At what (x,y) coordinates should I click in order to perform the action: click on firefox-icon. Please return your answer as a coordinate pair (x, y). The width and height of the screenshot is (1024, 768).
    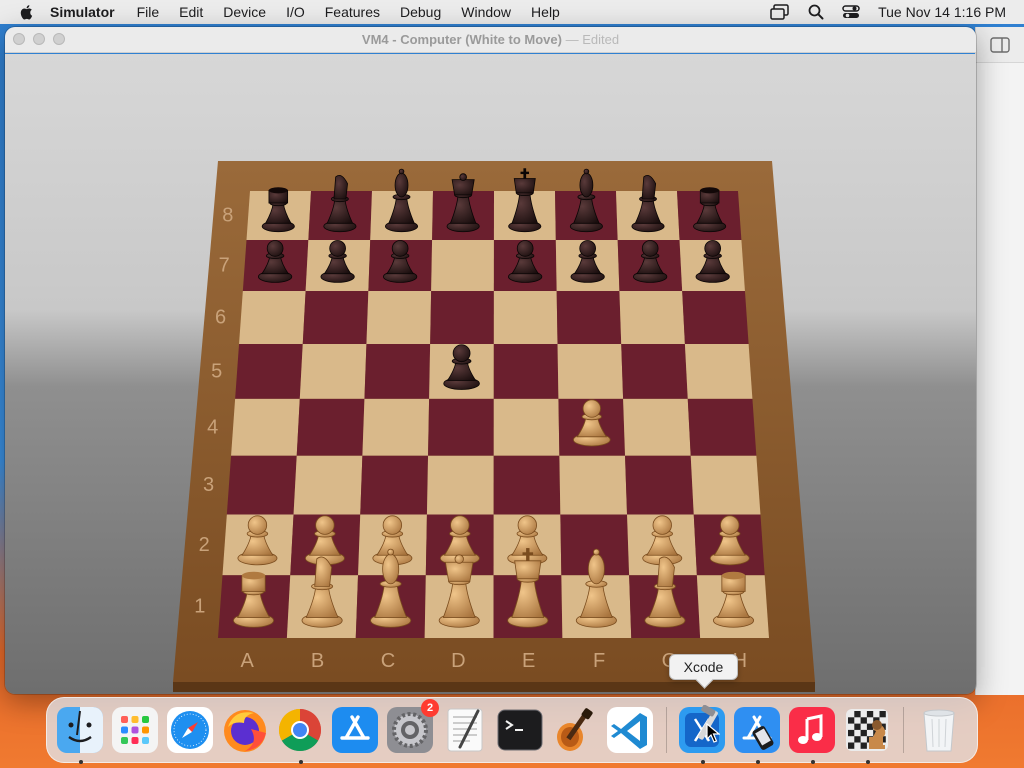
    Looking at the image, I should click on (245, 731).